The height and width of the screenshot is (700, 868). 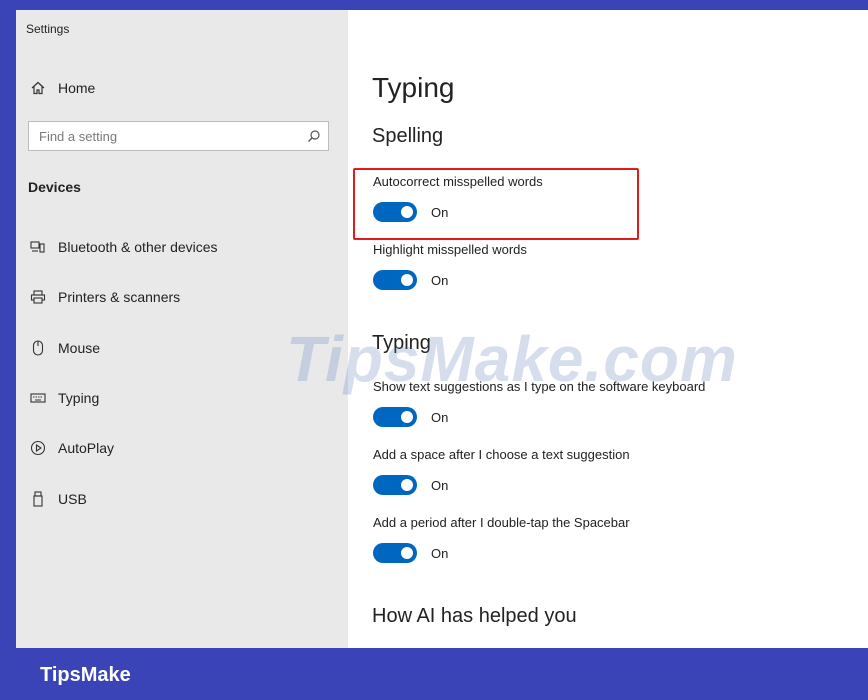 I want to click on text-suggestions-setting: On, so click(x=410, y=417).